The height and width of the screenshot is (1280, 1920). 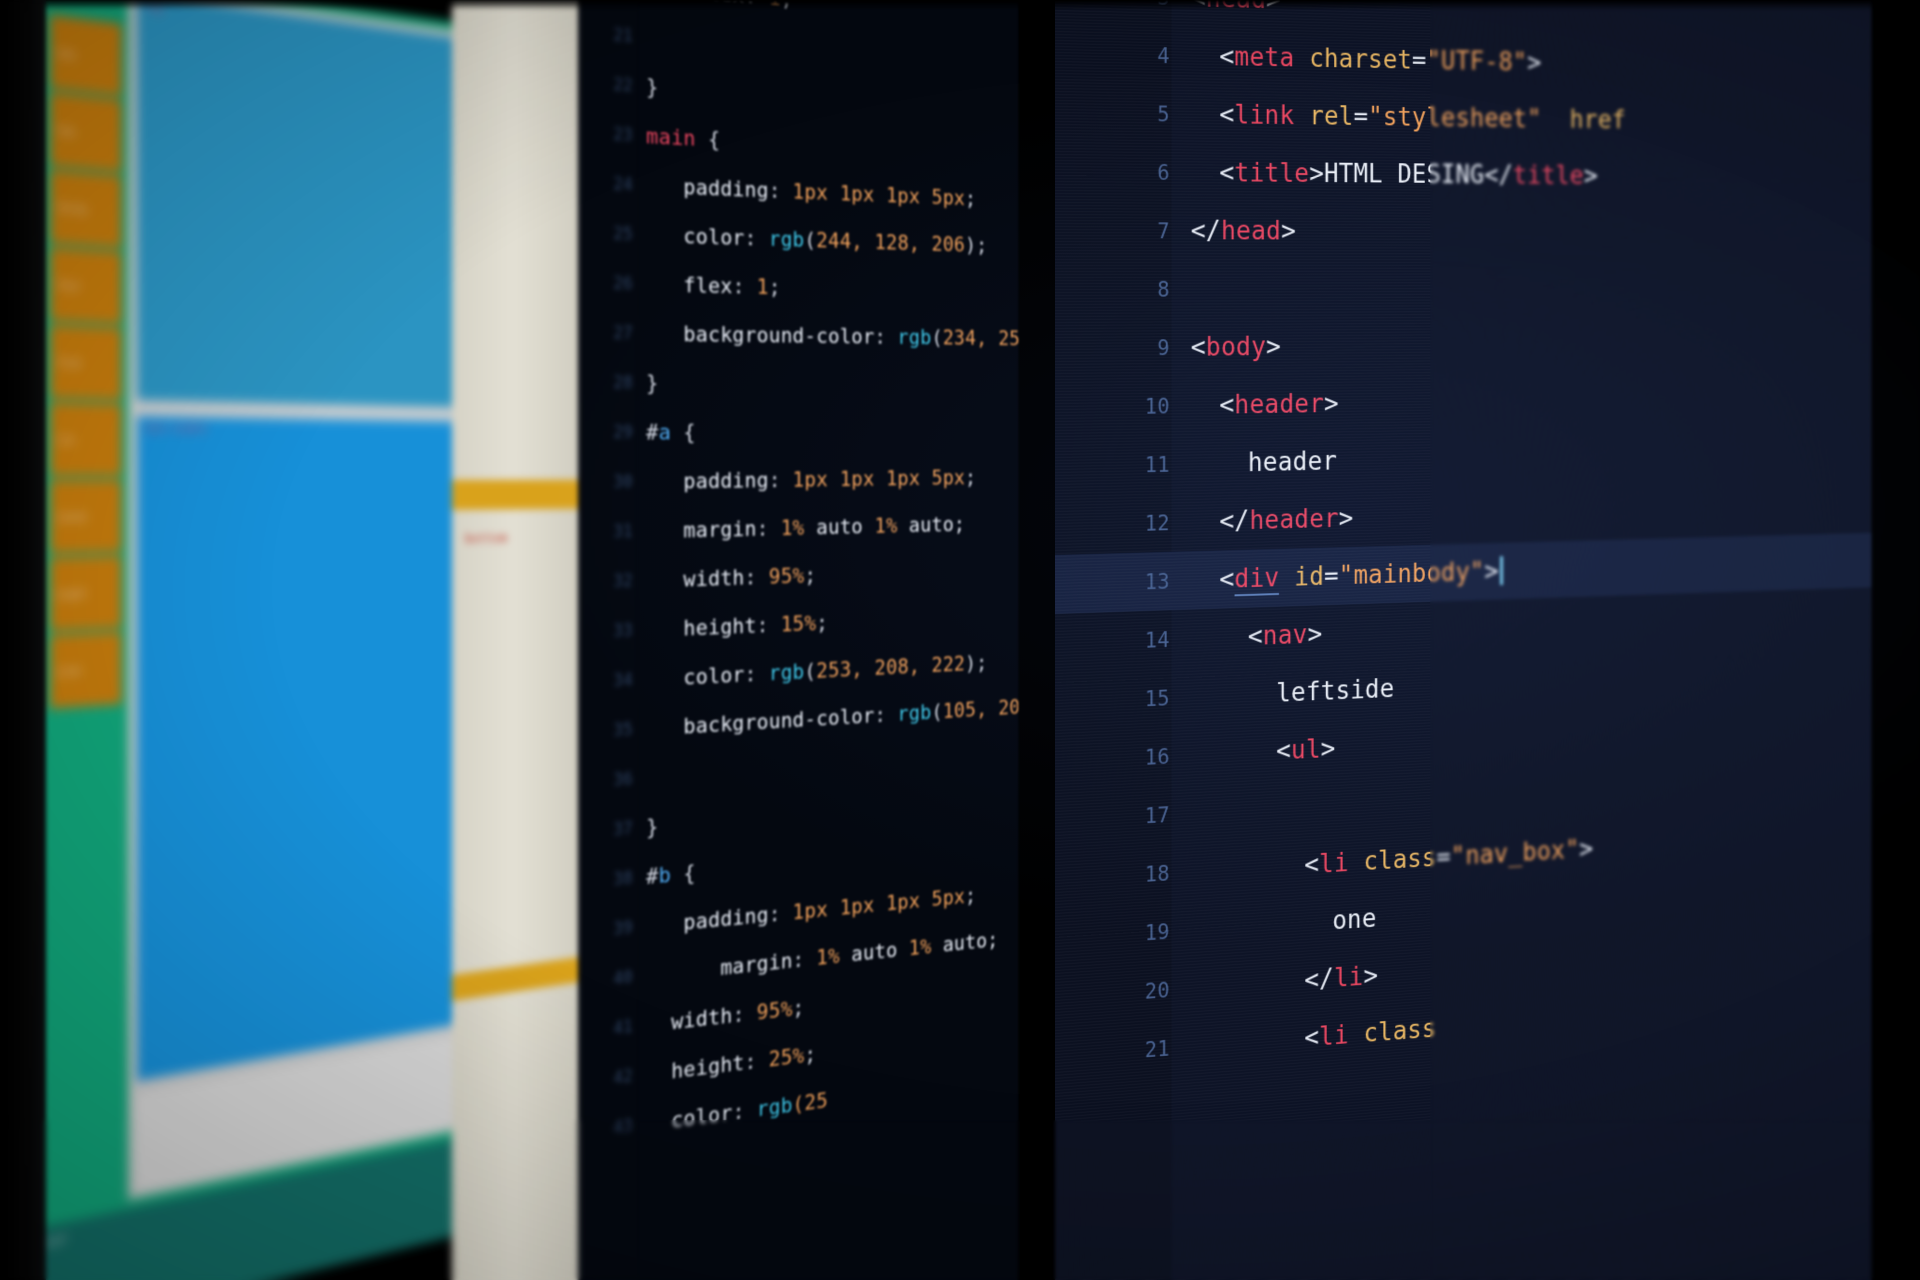 What do you see at coordinates (72, 593) in the screenshot?
I see `preview-nav-label: eight` at bounding box center [72, 593].